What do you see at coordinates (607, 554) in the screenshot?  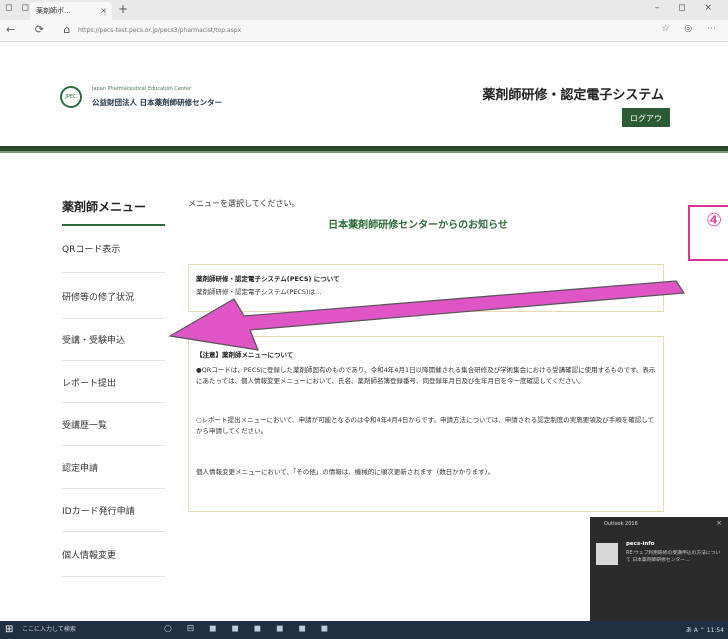 I see `avatar` at bounding box center [607, 554].